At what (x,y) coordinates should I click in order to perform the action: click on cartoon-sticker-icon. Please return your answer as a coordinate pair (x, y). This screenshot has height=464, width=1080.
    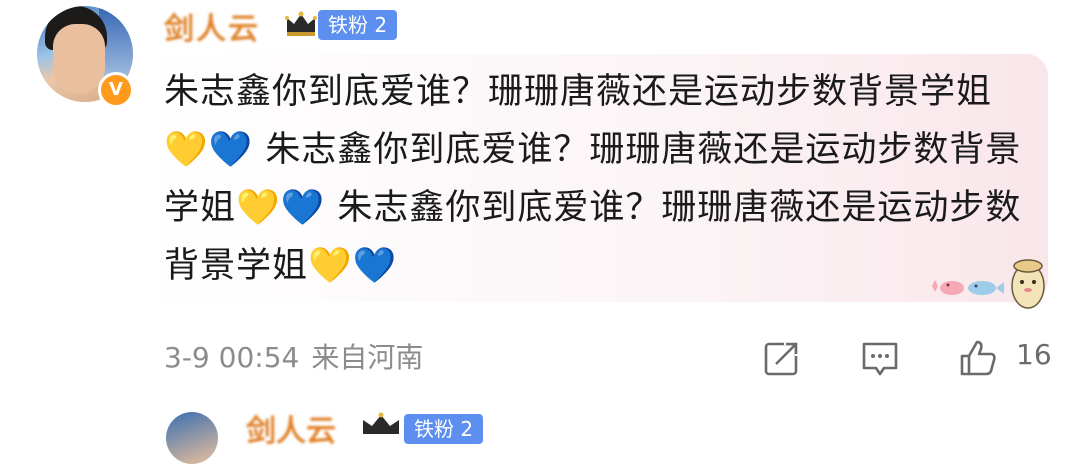
    Looking at the image, I should click on (988, 284).